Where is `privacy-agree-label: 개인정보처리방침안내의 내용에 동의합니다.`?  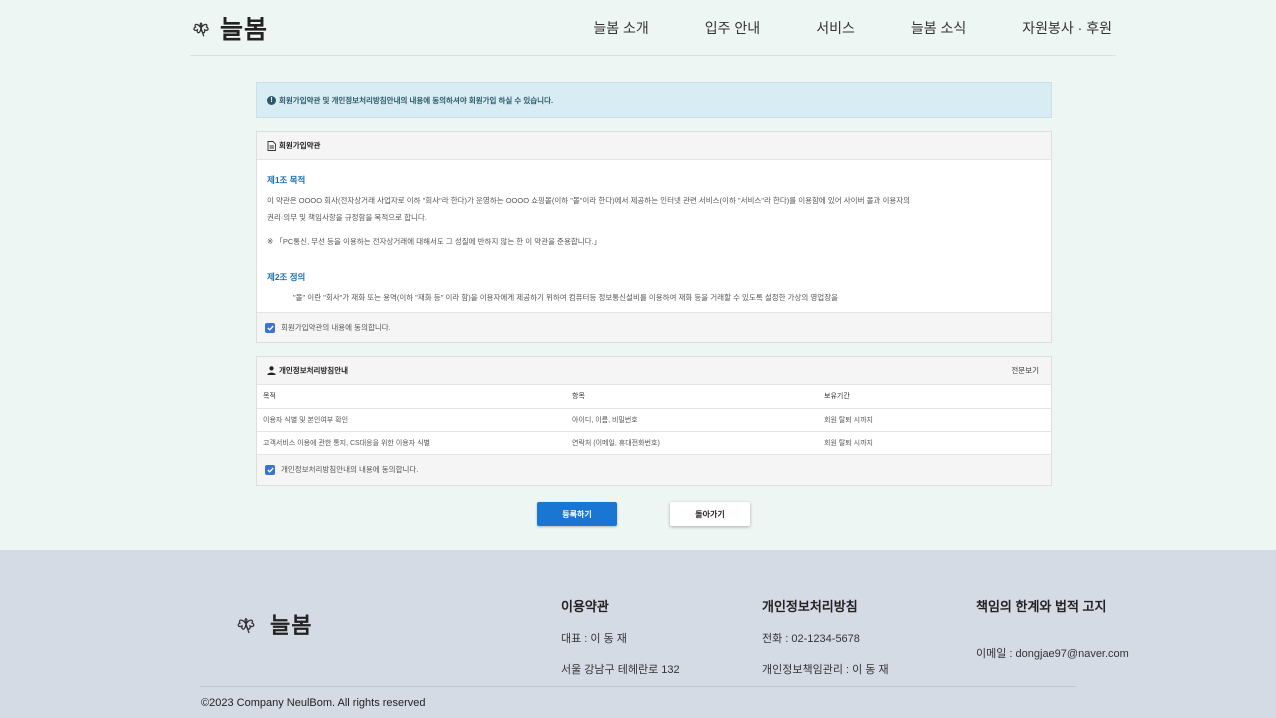 privacy-agree-label: 개인정보처리방침안내의 내용에 동의합니다. is located at coordinates (350, 469).